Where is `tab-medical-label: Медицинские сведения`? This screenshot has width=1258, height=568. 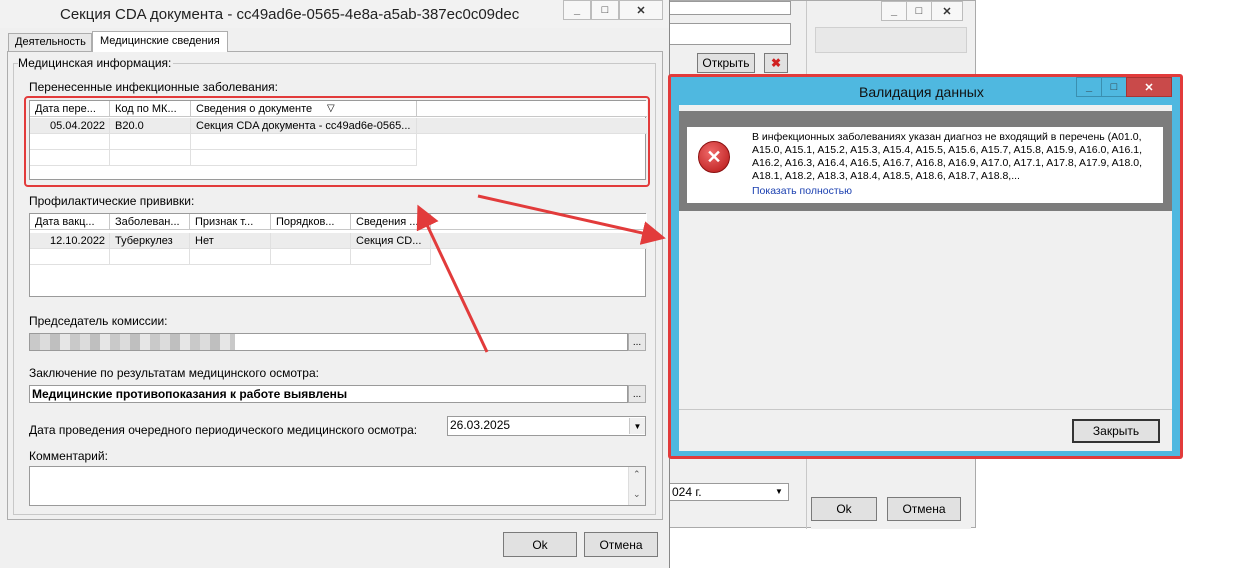
tab-medical-label: Медицинские сведения is located at coordinates (160, 41).